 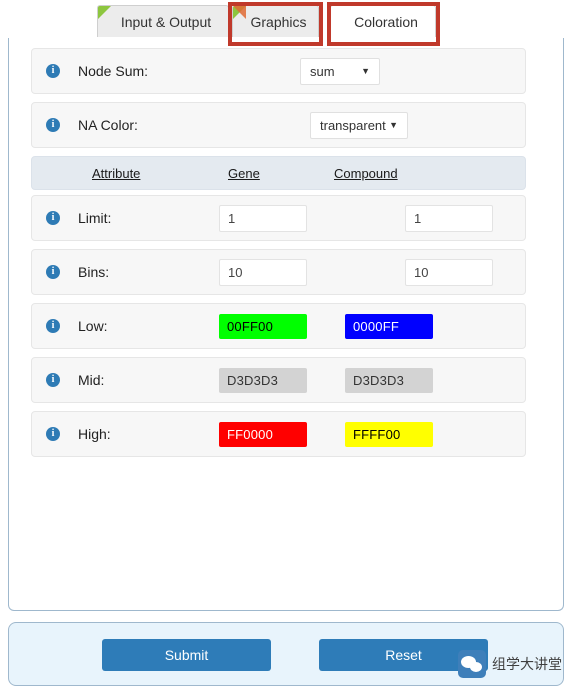 What do you see at coordinates (263, 326) in the screenshot?
I see `low-gene-color-input: 00FF00` at bounding box center [263, 326].